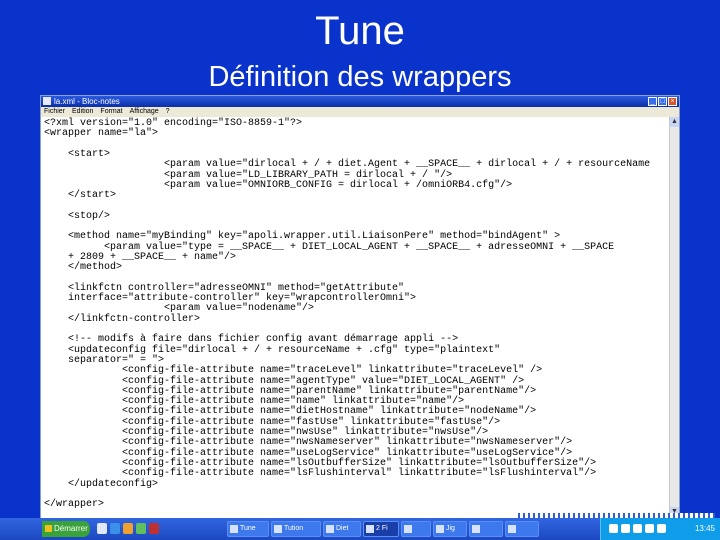  I want to click on tray-security-icon, so click(637, 528).